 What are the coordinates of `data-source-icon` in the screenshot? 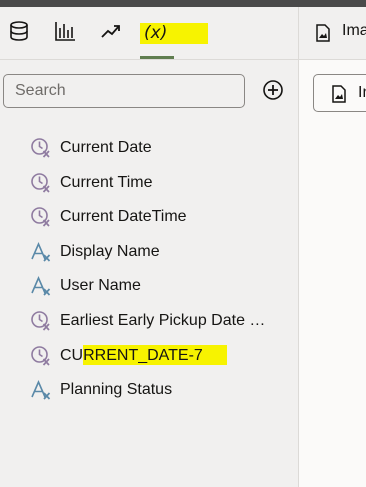 It's located at (19, 31).